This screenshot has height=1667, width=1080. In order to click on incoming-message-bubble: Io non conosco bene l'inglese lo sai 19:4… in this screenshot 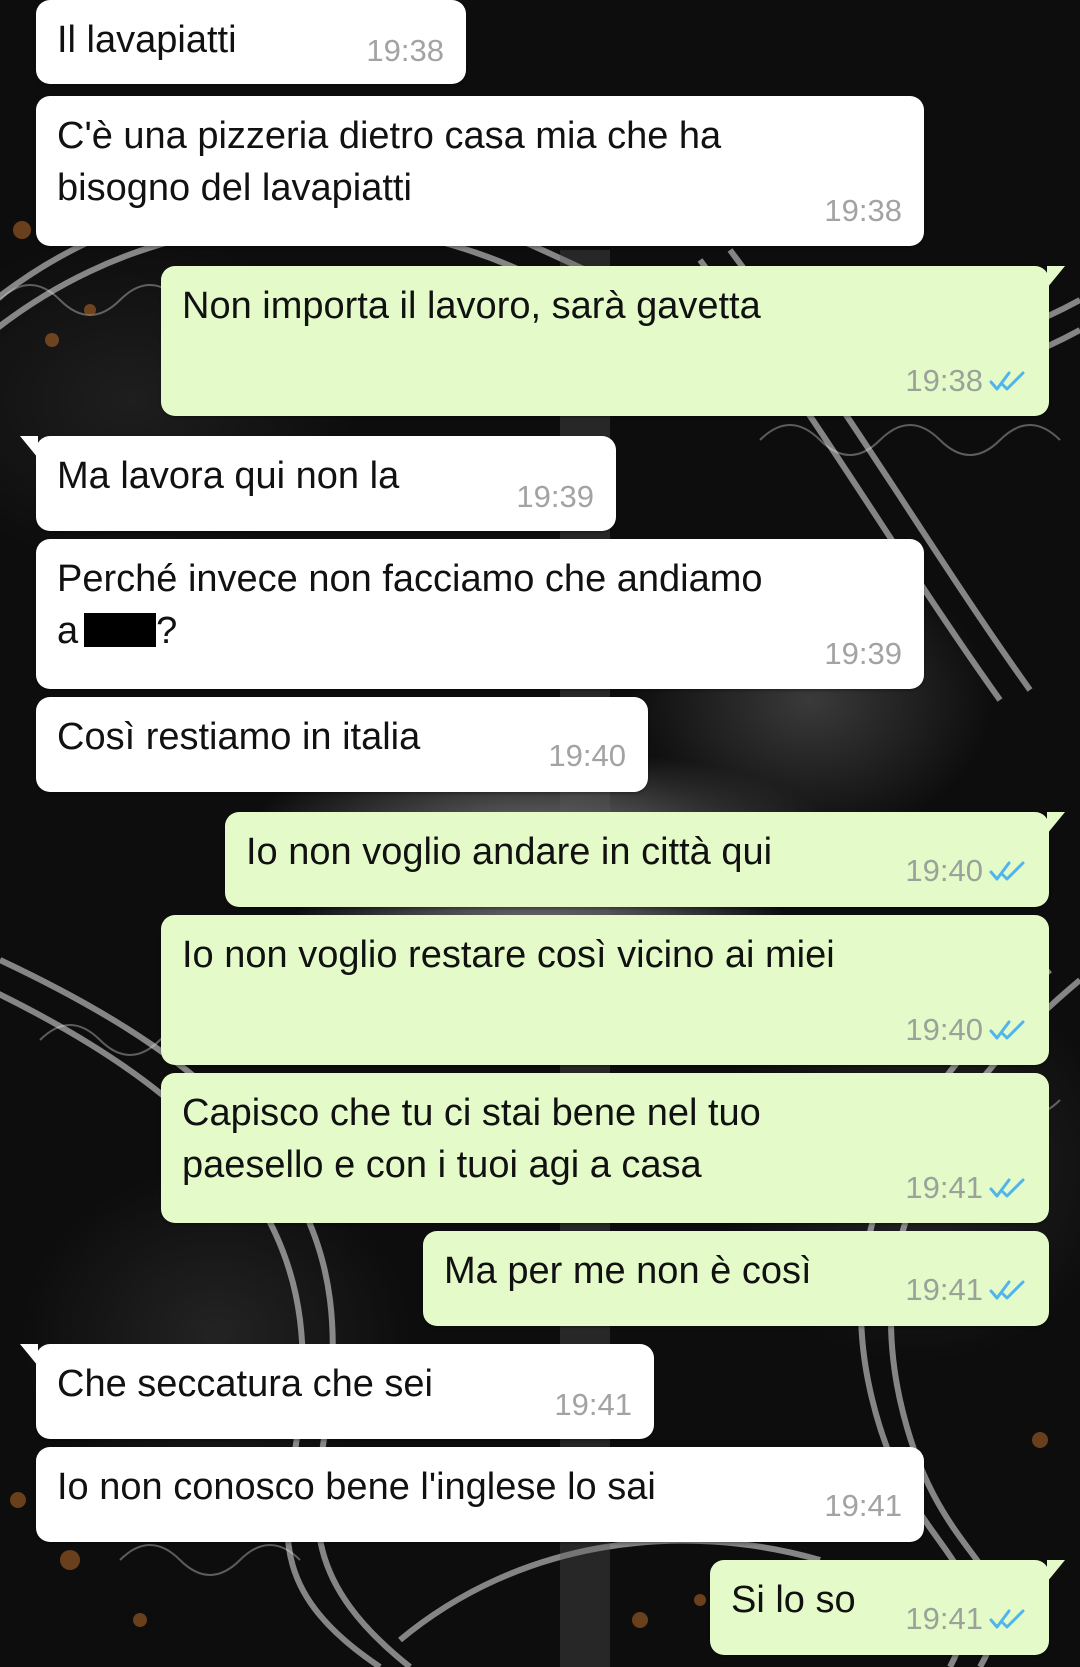, I will do `click(480, 1494)`.